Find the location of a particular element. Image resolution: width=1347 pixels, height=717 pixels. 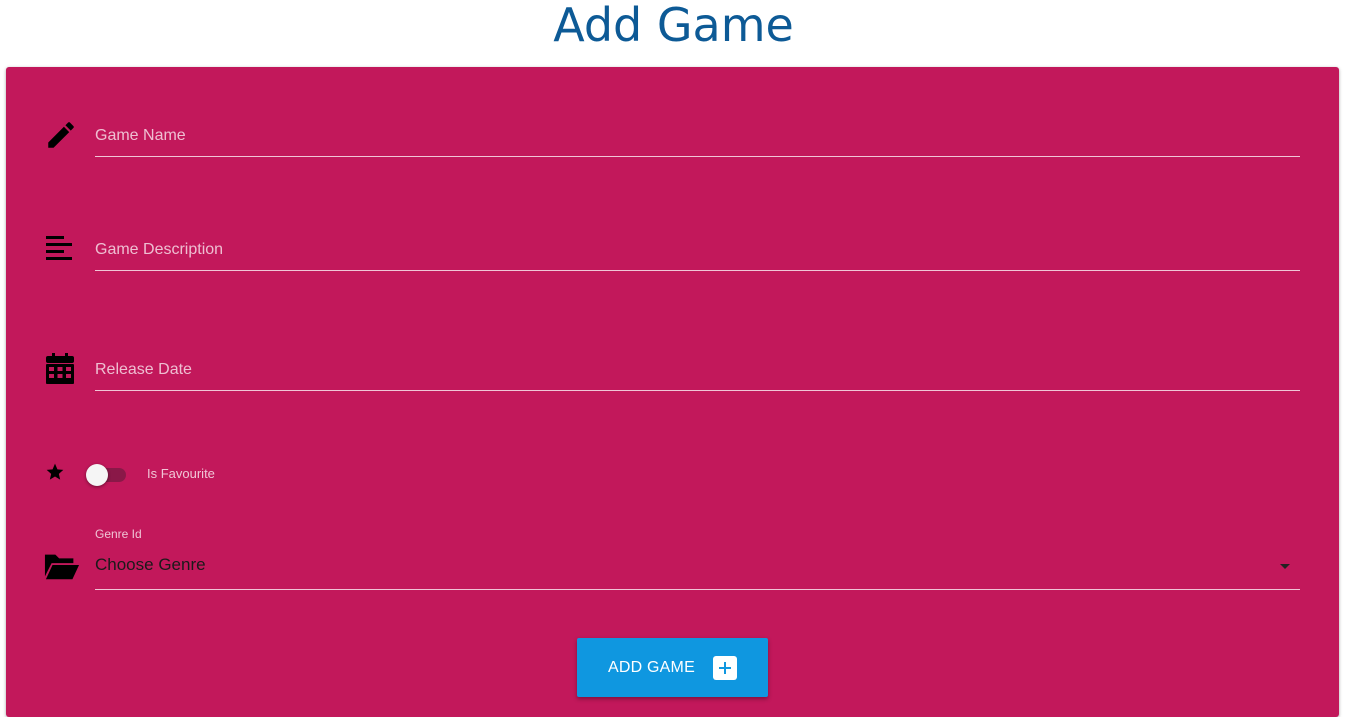

plus-square-icon is located at coordinates (724, 667).